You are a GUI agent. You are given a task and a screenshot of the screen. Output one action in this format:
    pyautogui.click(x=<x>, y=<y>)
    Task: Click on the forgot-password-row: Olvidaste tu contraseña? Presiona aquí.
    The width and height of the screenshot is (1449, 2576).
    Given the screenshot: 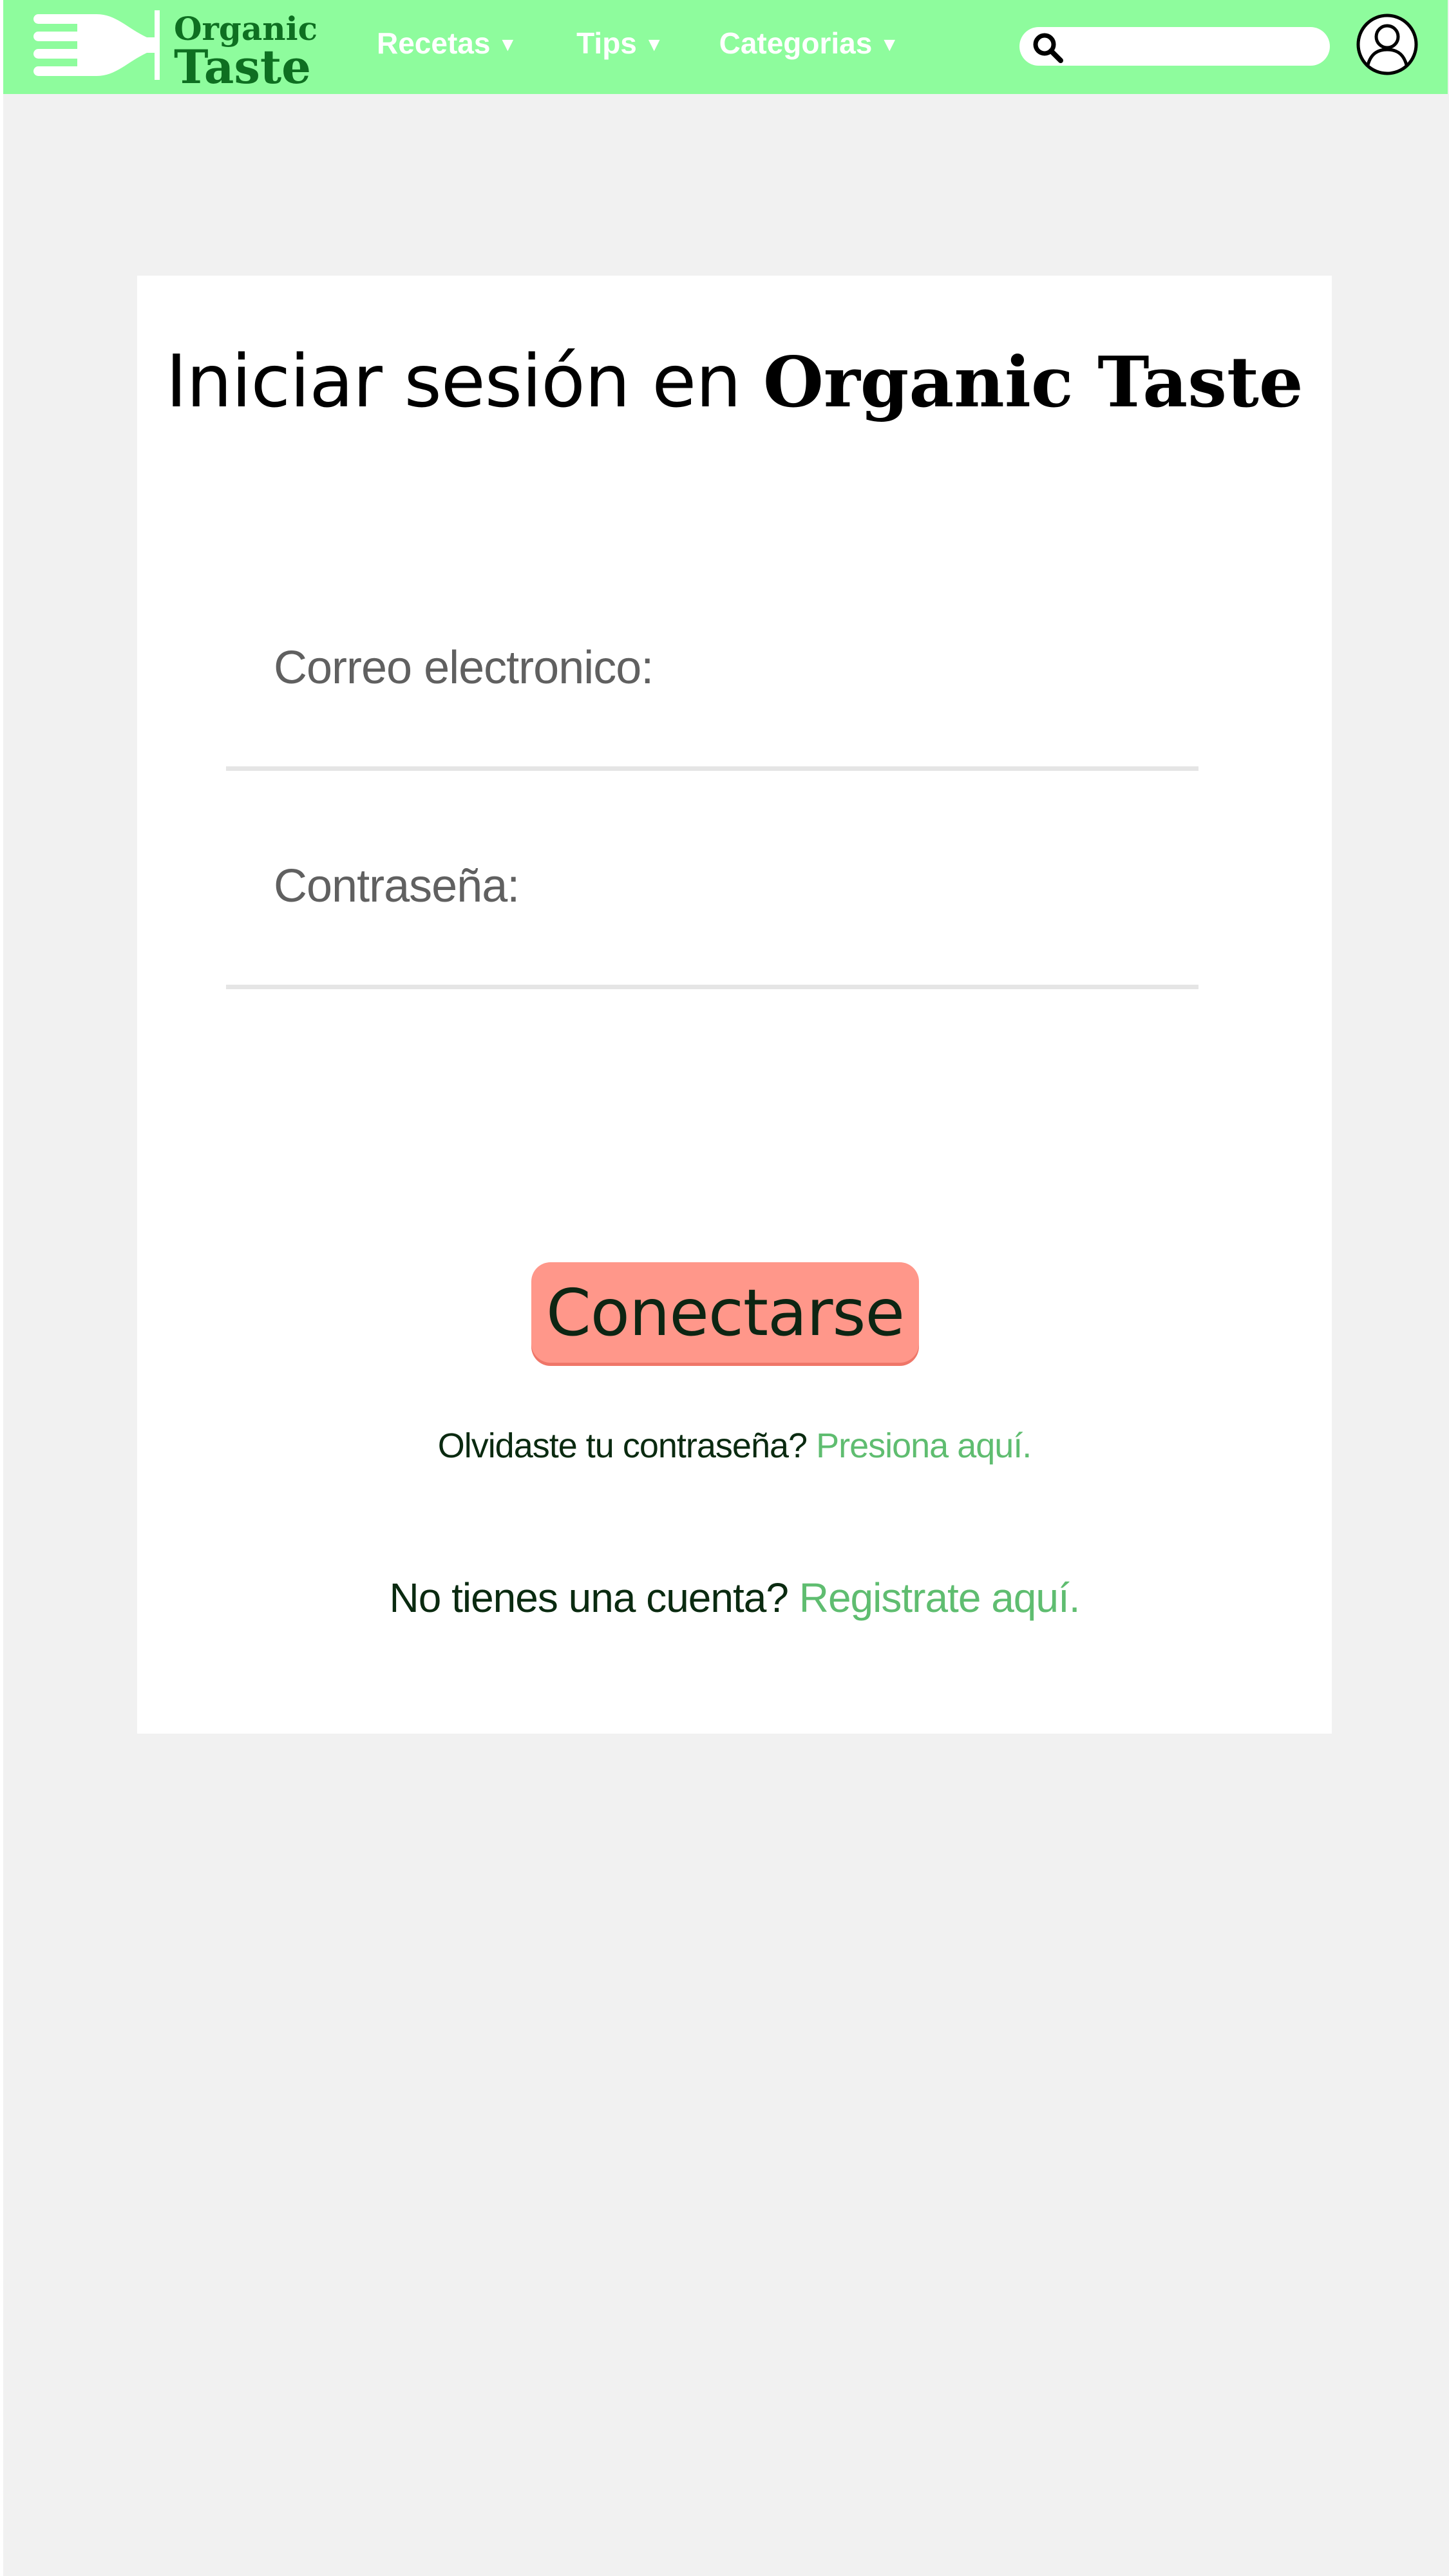 What is the action you would take?
    pyautogui.click(x=734, y=1446)
    